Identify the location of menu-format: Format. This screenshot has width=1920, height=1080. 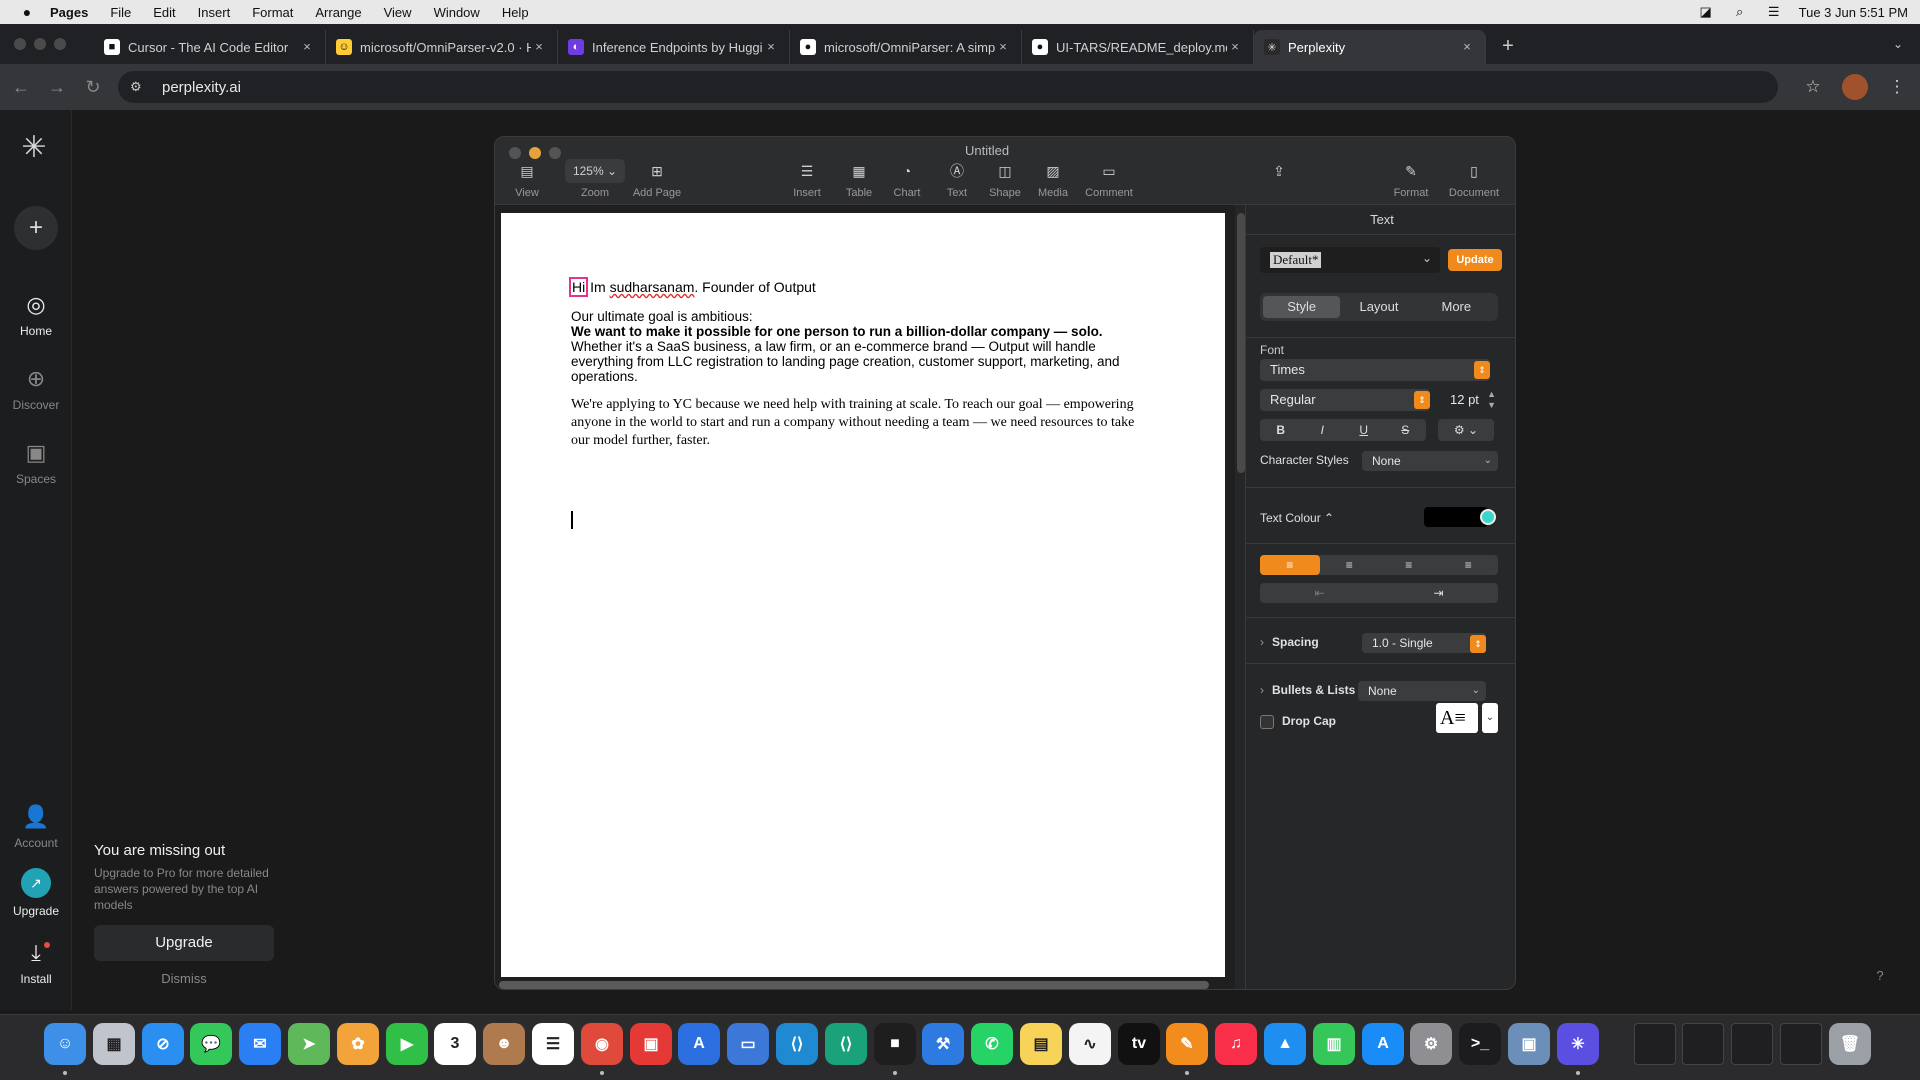
(272, 12).